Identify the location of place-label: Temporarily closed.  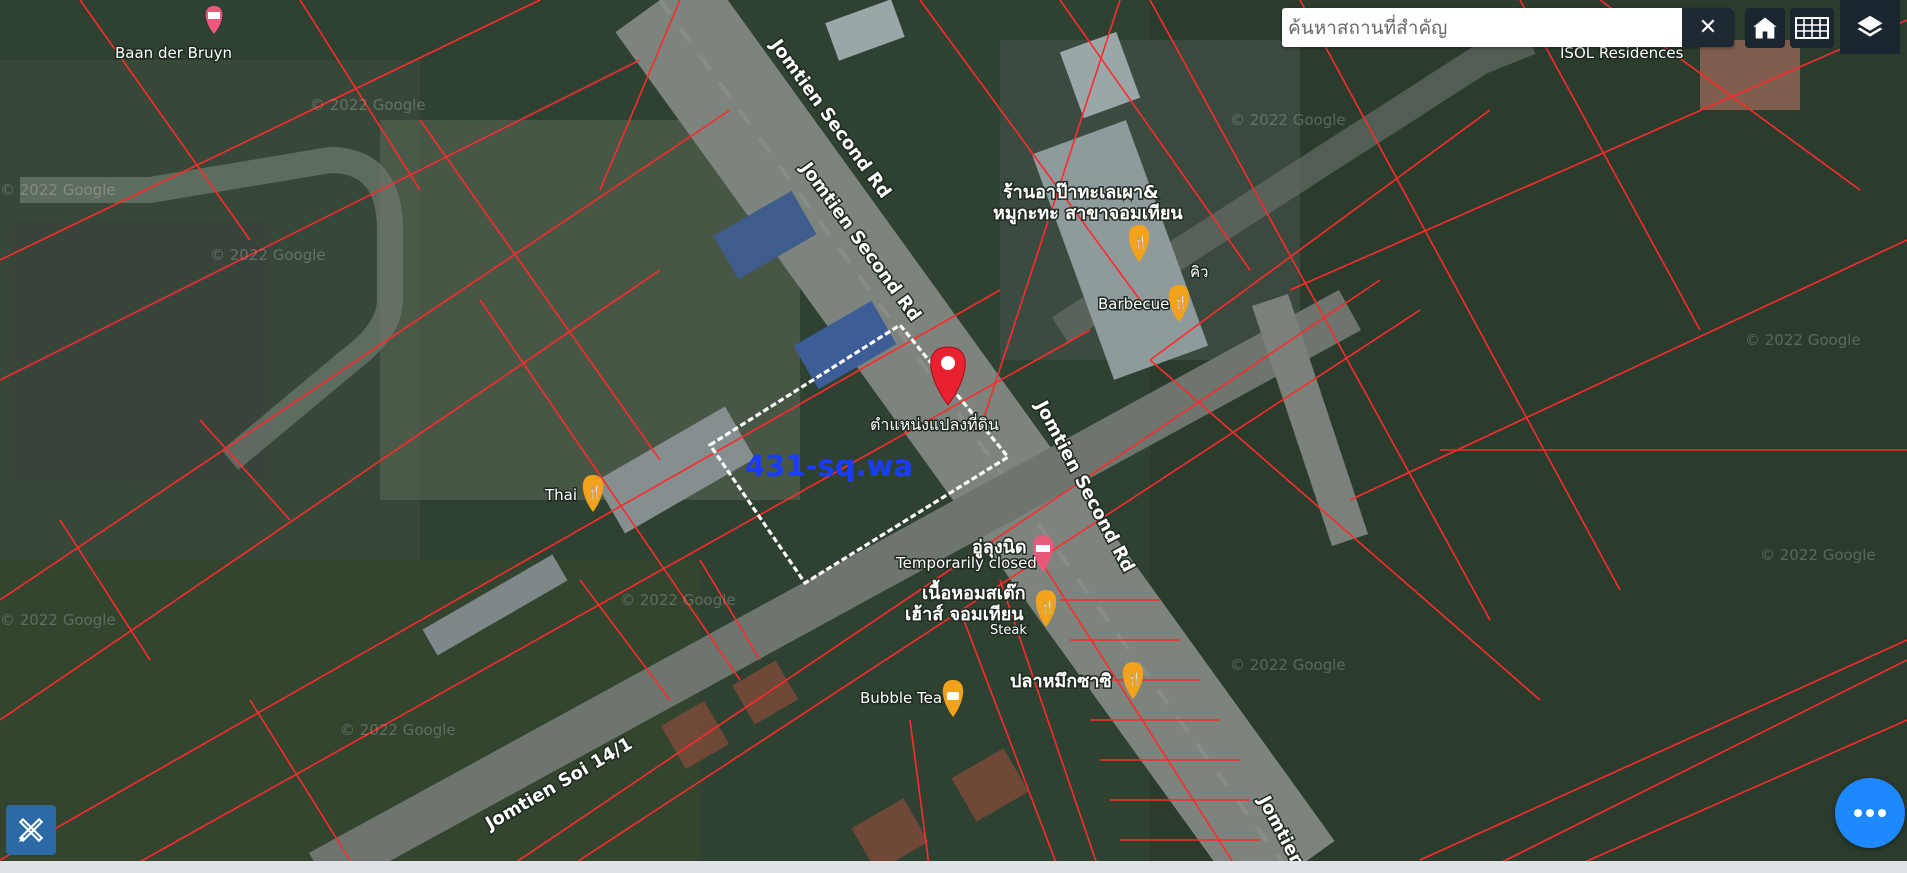
(966, 563).